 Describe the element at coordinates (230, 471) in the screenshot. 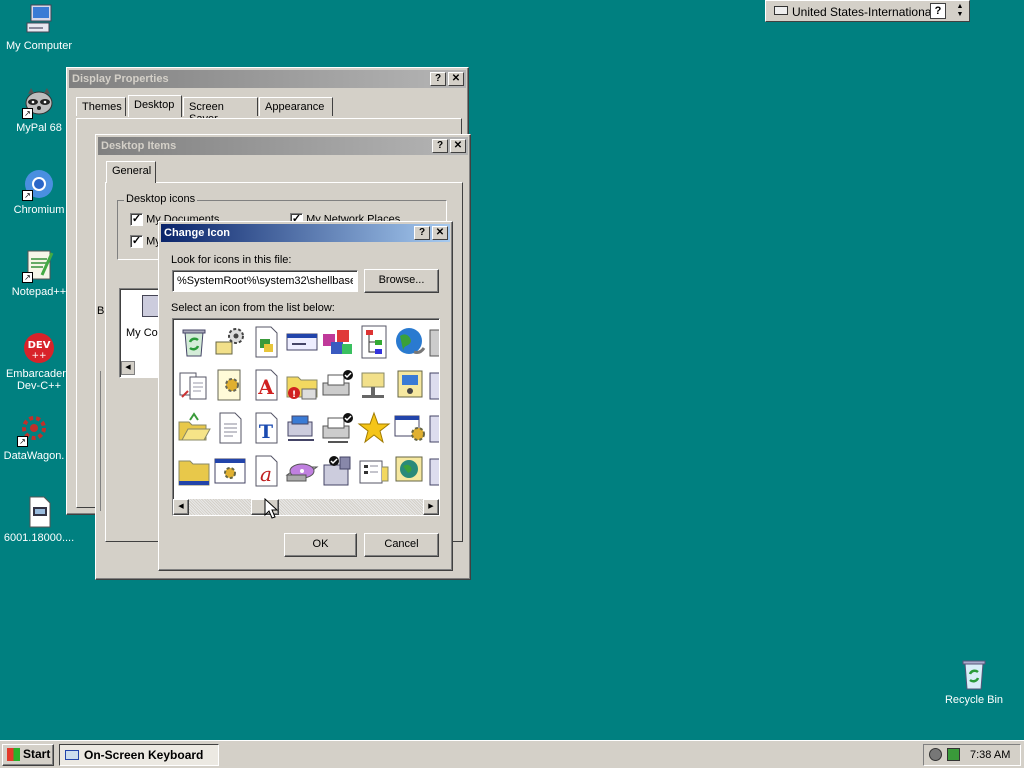

I see `application-window-icon` at that location.